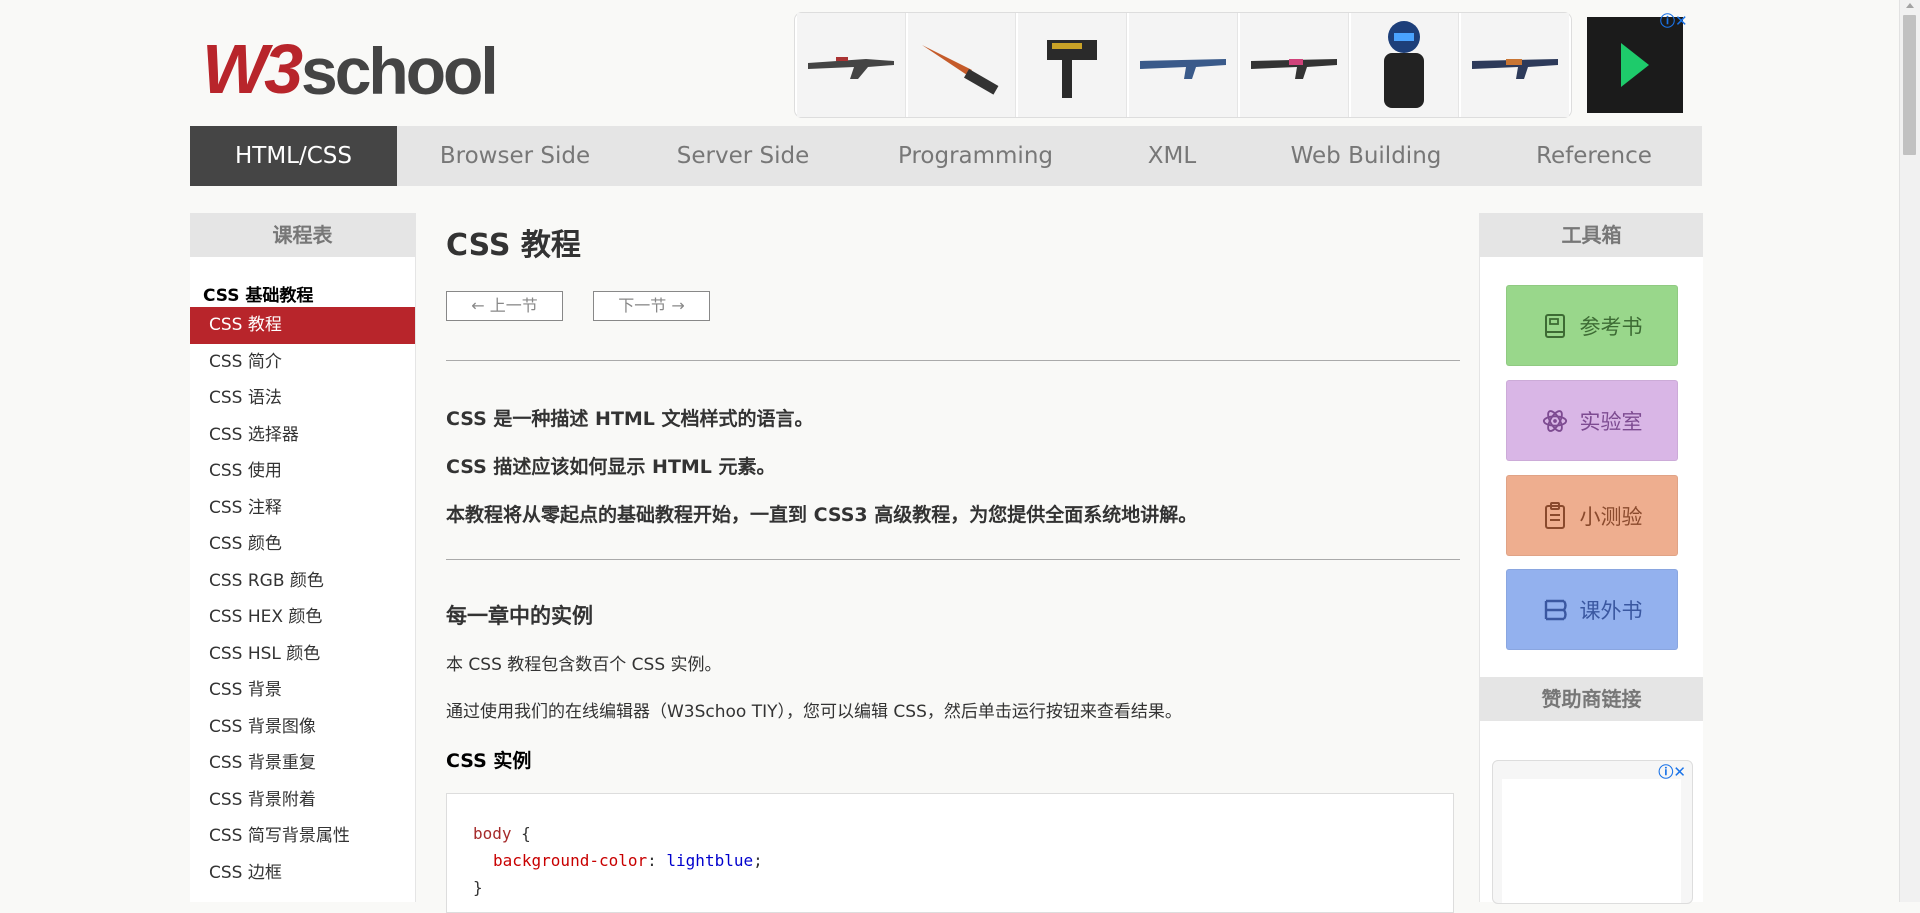 This screenshot has width=1920, height=913. Describe the element at coordinates (652, 860) in the screenshot. I see `code-colon: :` at that location.